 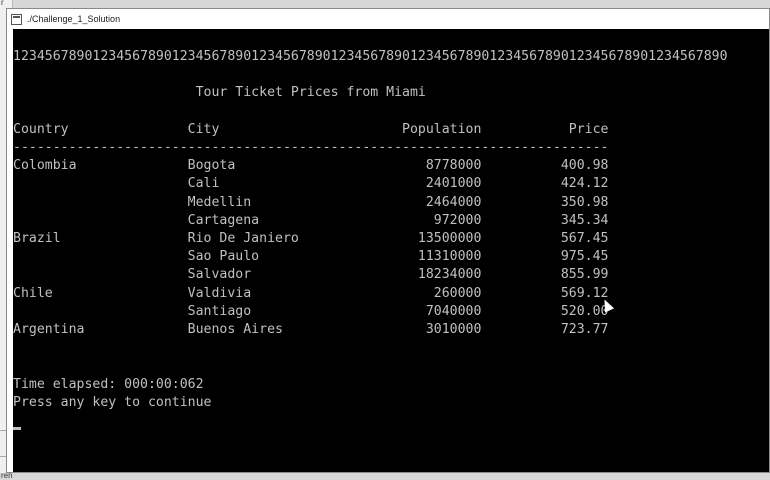 I want to click on table-row: Colombia Bogota 8778000 400.98, so click(x=311, y=166).